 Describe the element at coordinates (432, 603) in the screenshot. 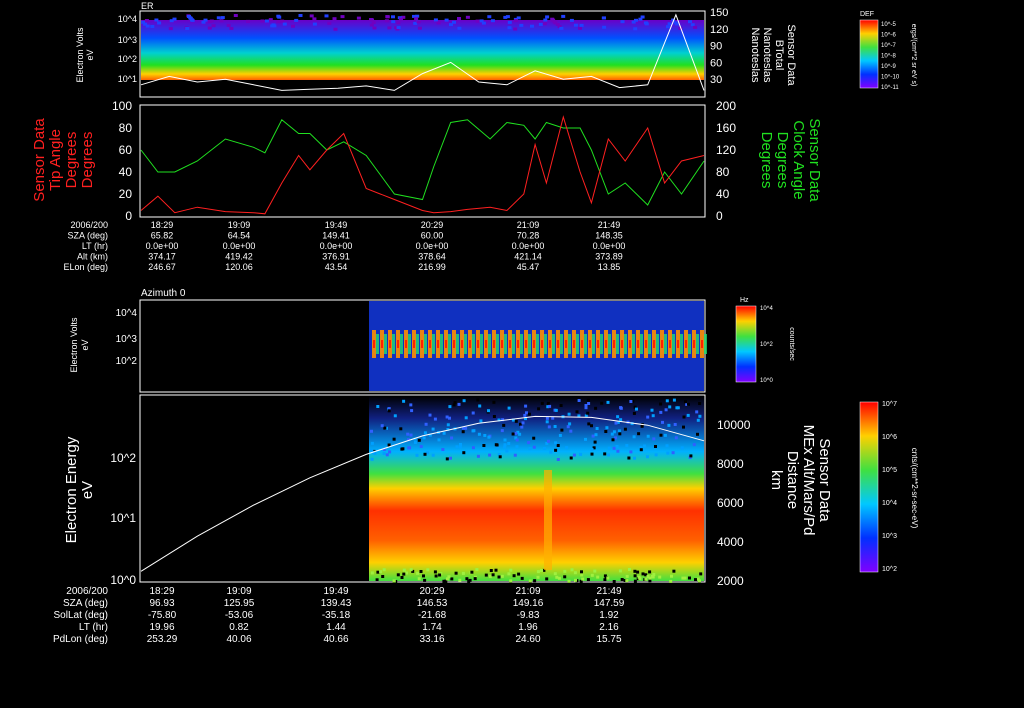

I see `ephem2-cell: 146.53` at that location.